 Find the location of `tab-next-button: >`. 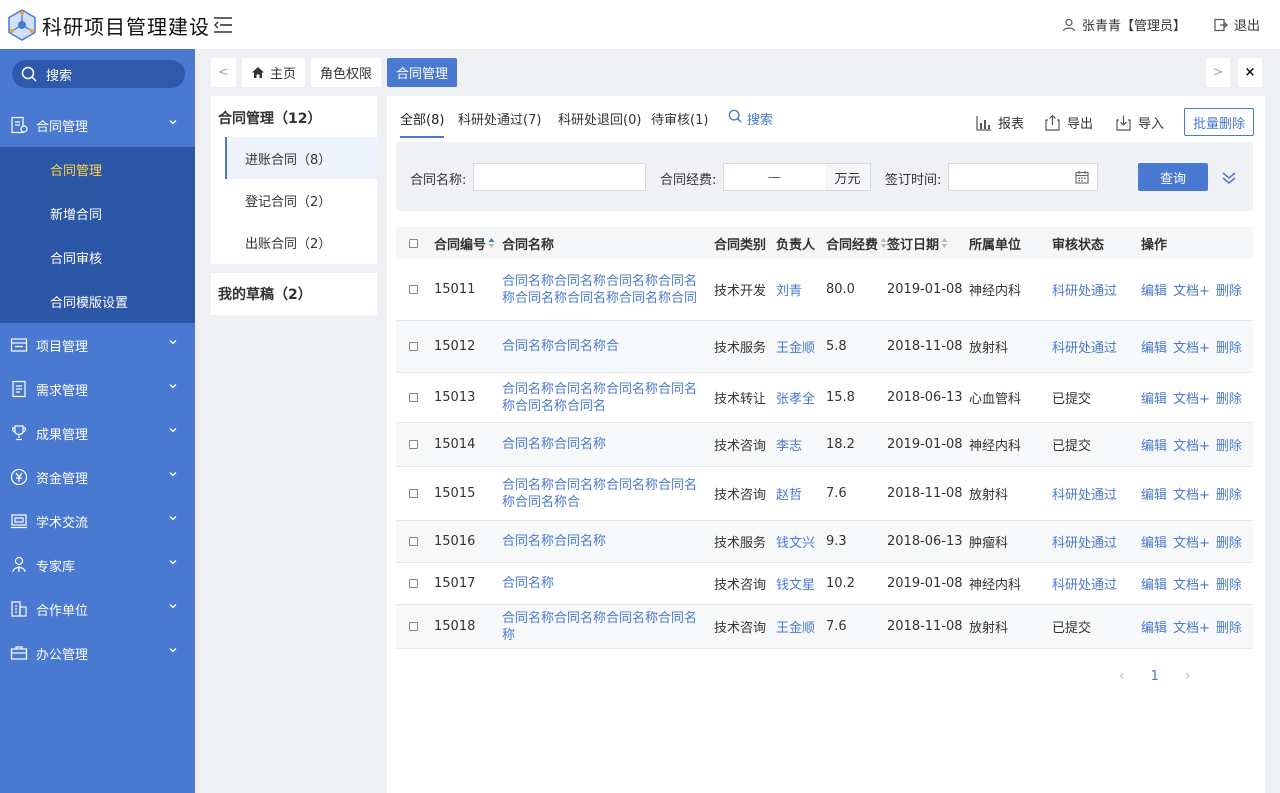

tab-next-button: > is located at coordinates (1218, 72).